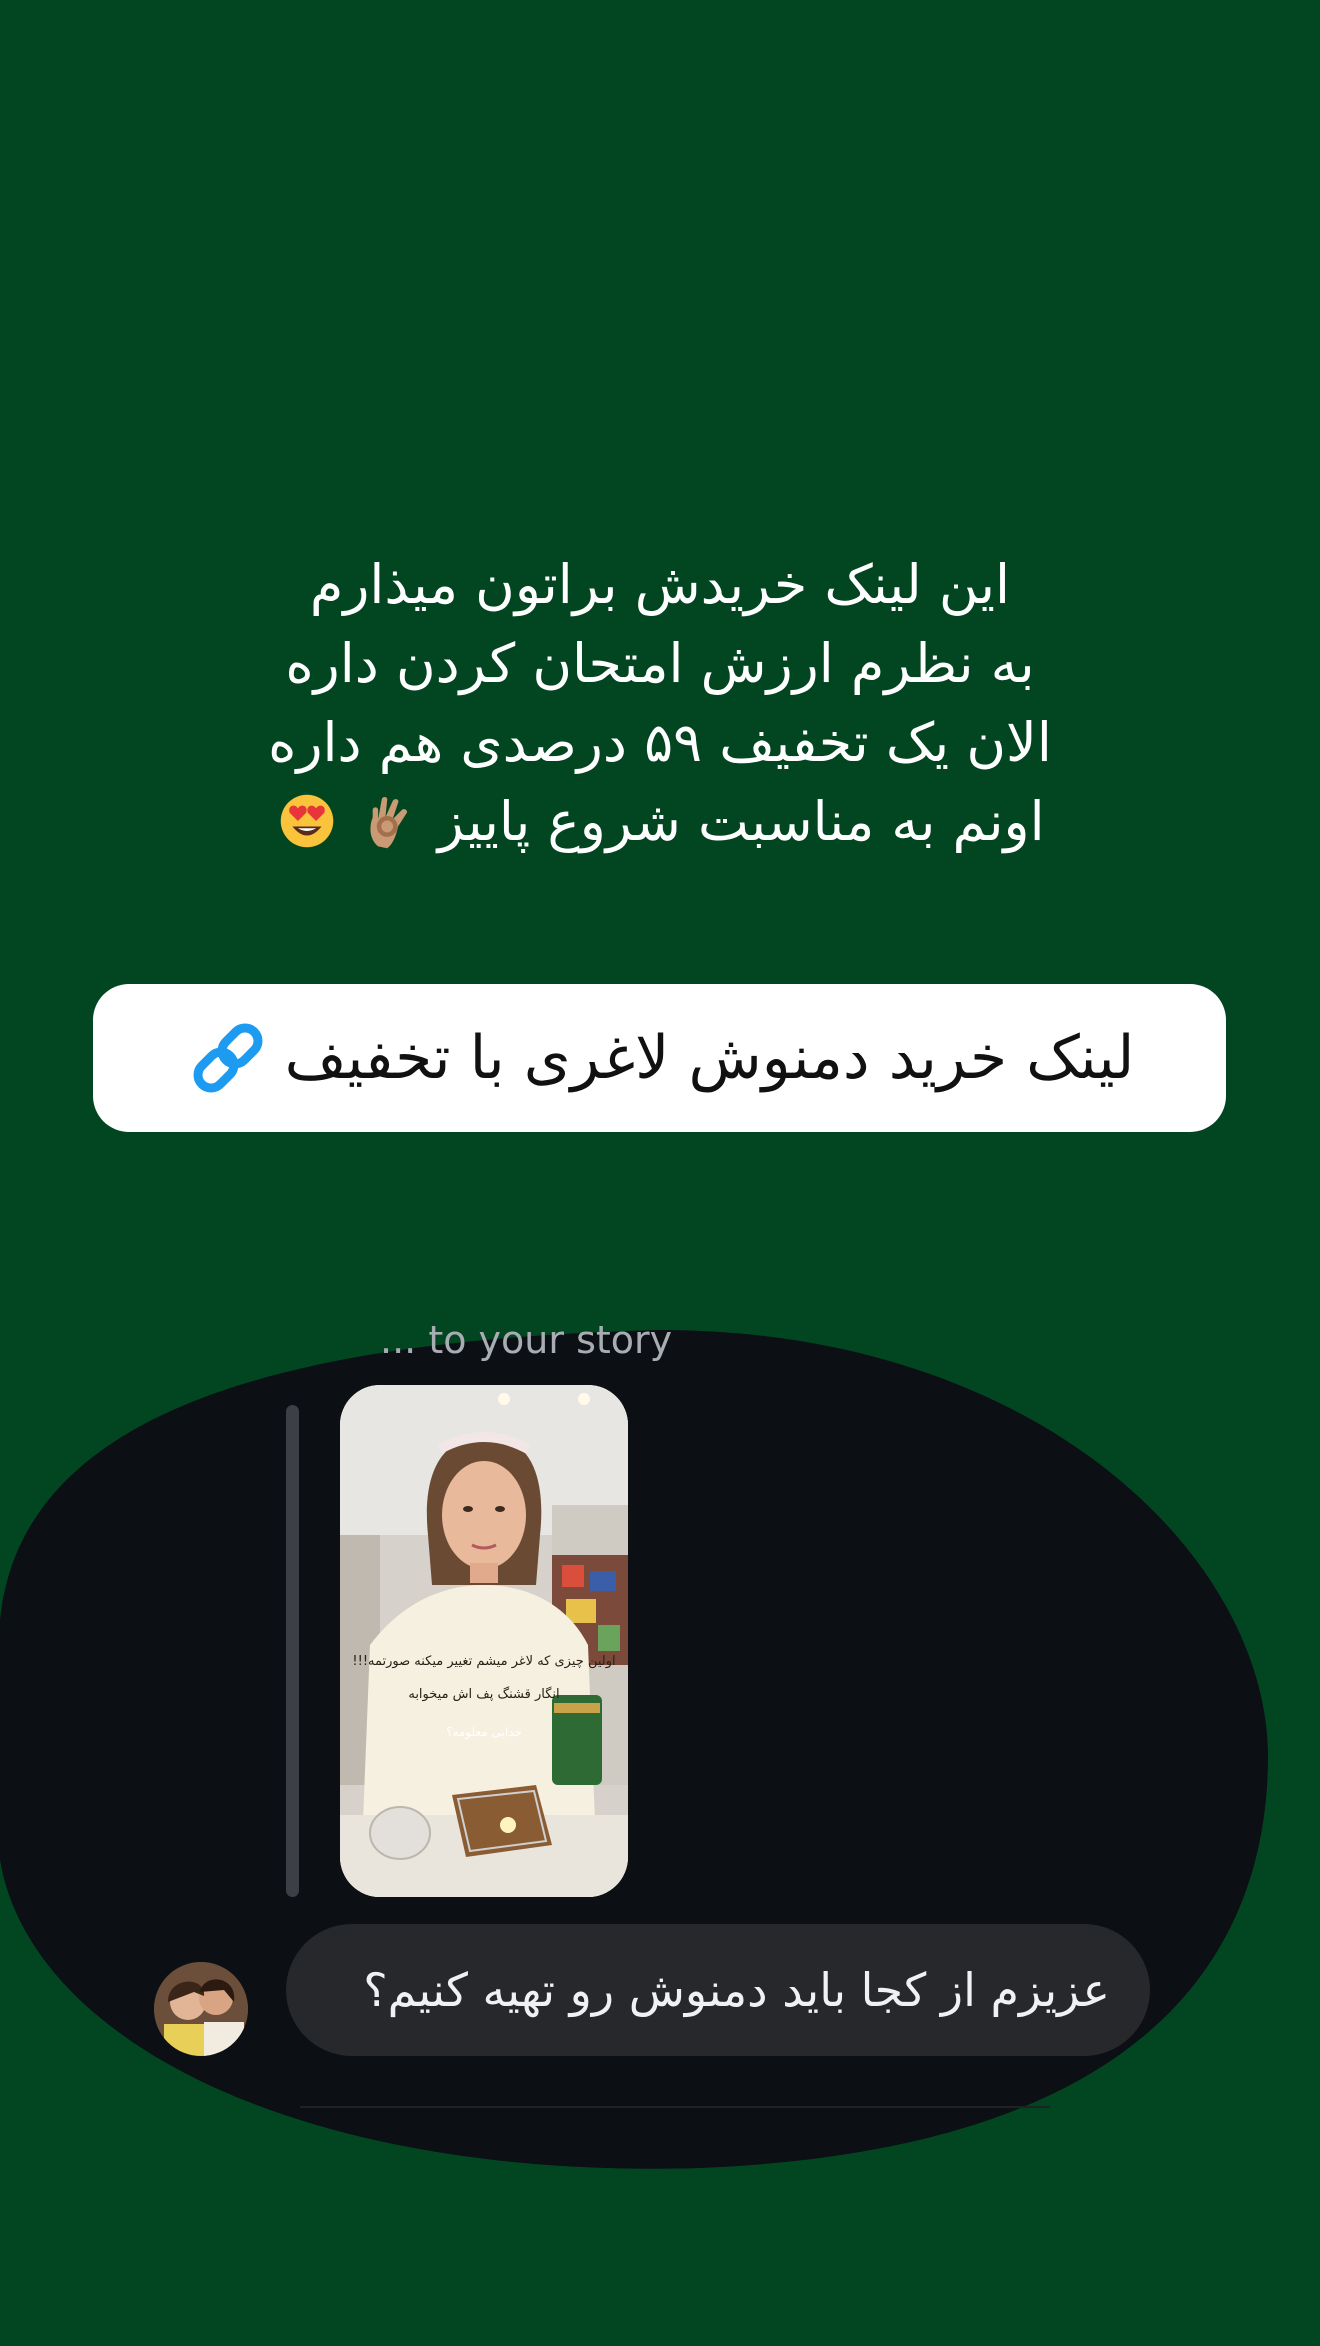  I want to click on story-preview-photo, so click(484, 1641).